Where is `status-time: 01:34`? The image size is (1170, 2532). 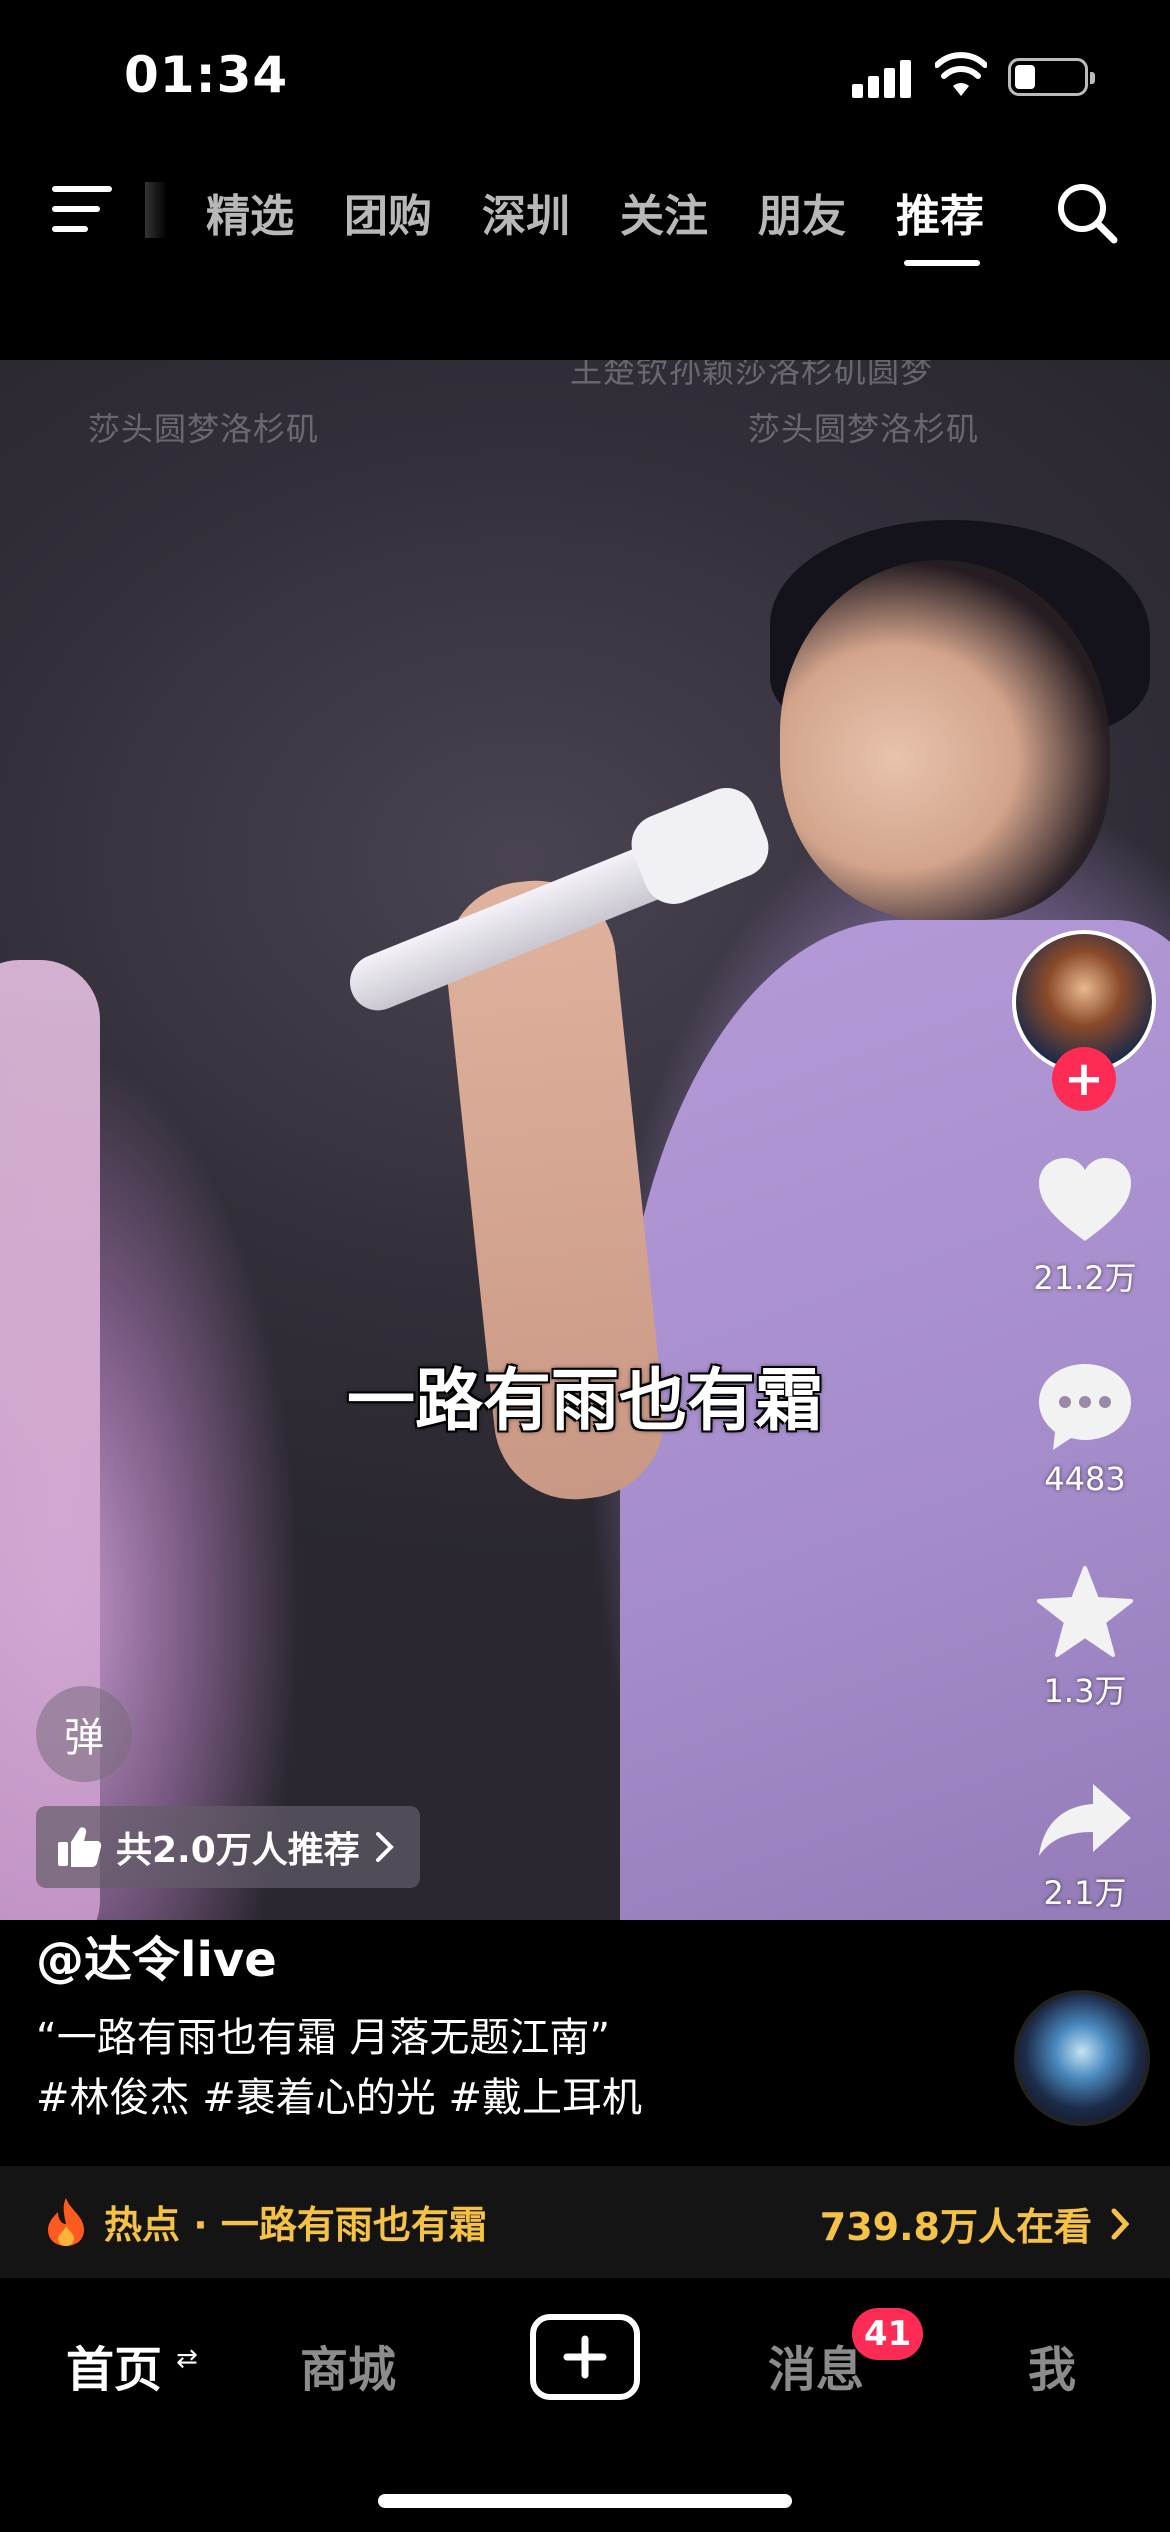 status-time: 01:34 is located at coordinates (206, 75).